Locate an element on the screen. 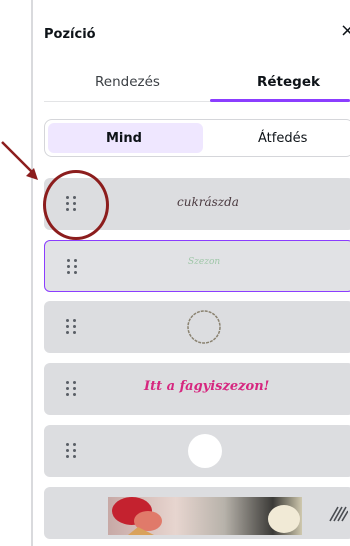 The width and height of the screenshot is (350, 546). layer-row-selected: Szezon is located at coordinates (197, 266).